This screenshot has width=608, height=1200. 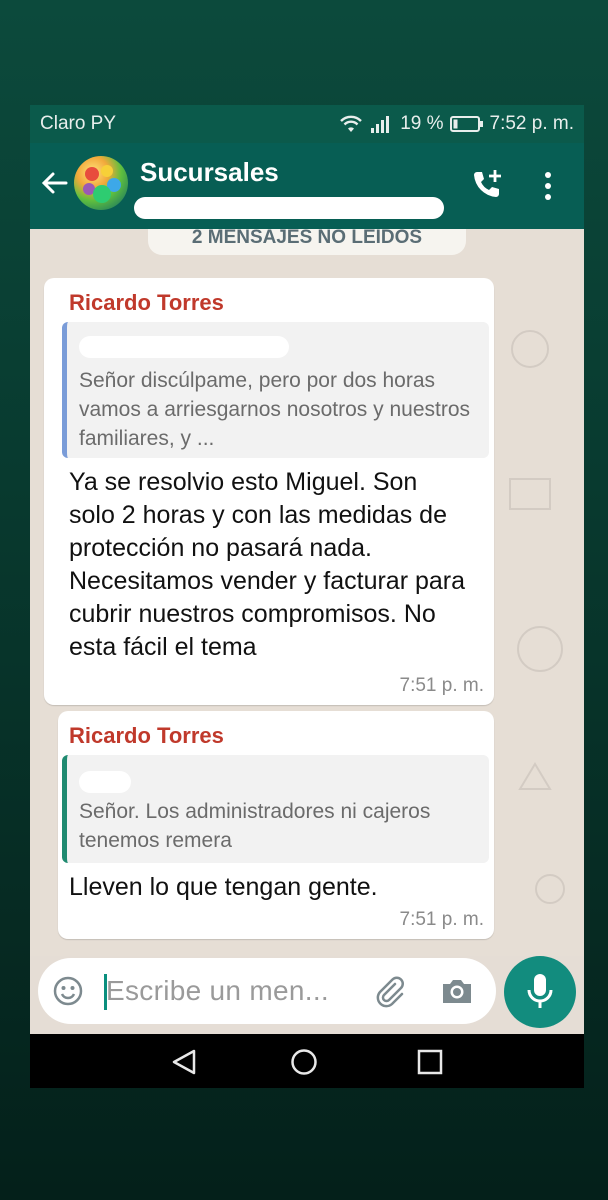 I want to click on message-text: Lleven lo que tengan gente., so click(x=223, y=887).